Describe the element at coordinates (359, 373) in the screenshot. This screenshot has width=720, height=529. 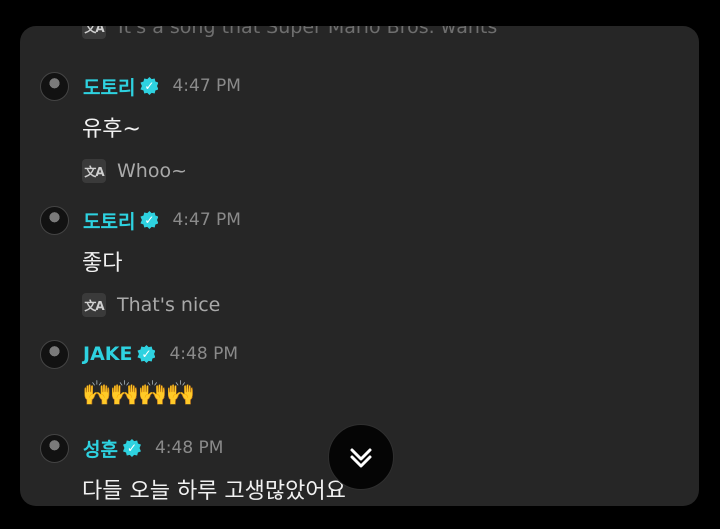
I see `message-item: JAKE ✓ 4:48 PM 🙌🙌🙌🙌` at that location.